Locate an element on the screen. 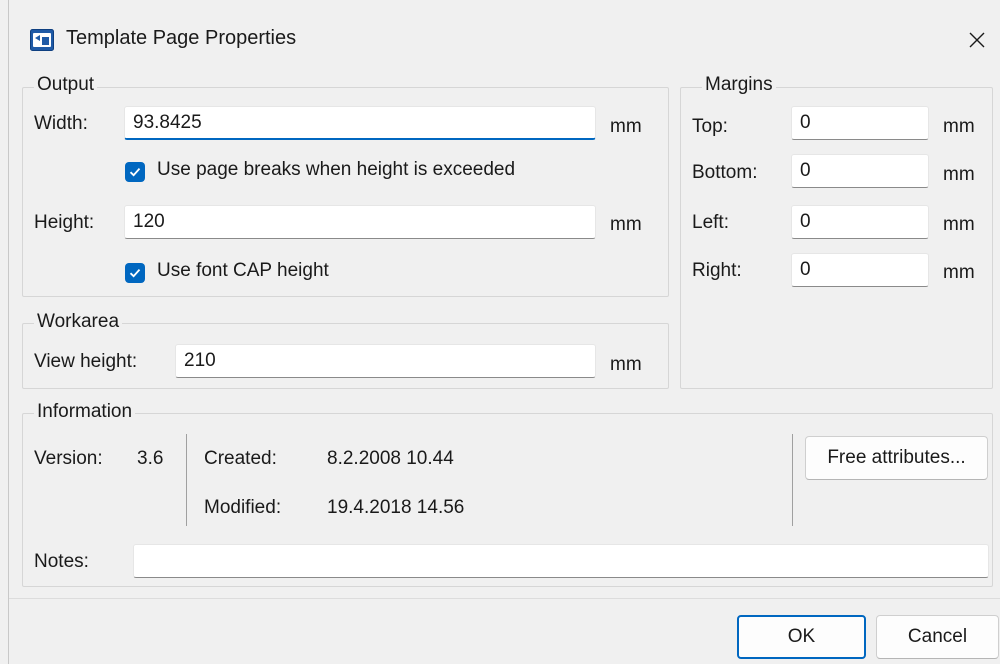 The image size is (1000, 664). cap-height-checkbox is located at coordinates (135, 273).